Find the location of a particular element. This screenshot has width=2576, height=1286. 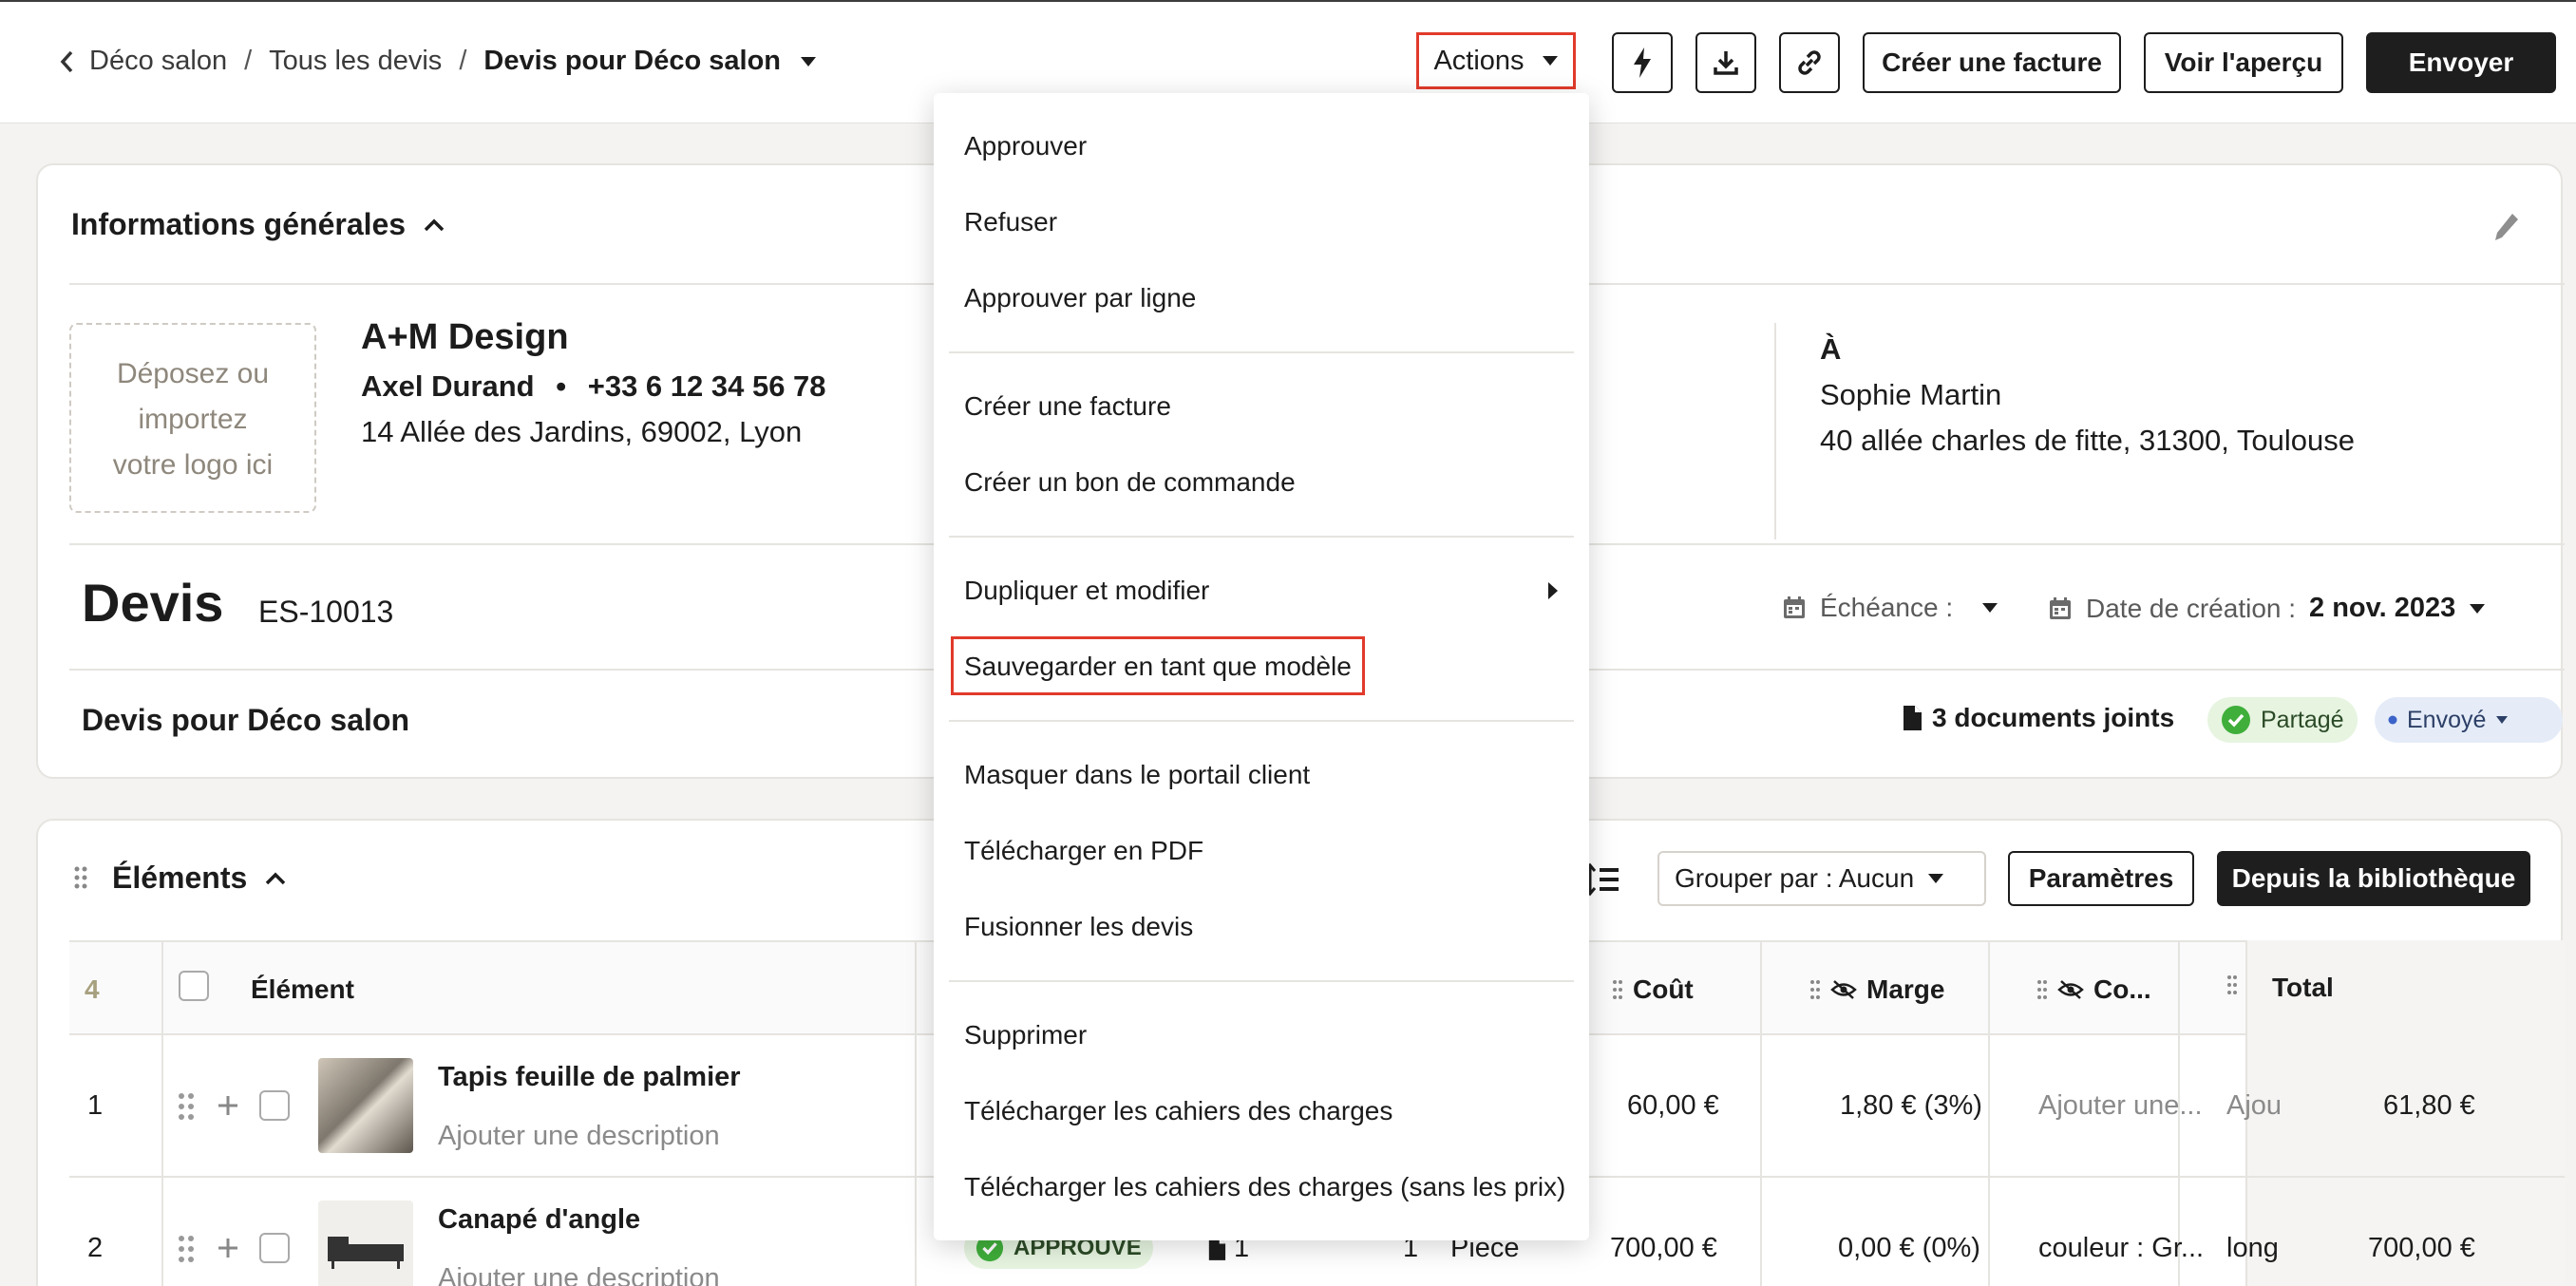

item-cost: 60,00 € is located at coordinates (1673, 1106).